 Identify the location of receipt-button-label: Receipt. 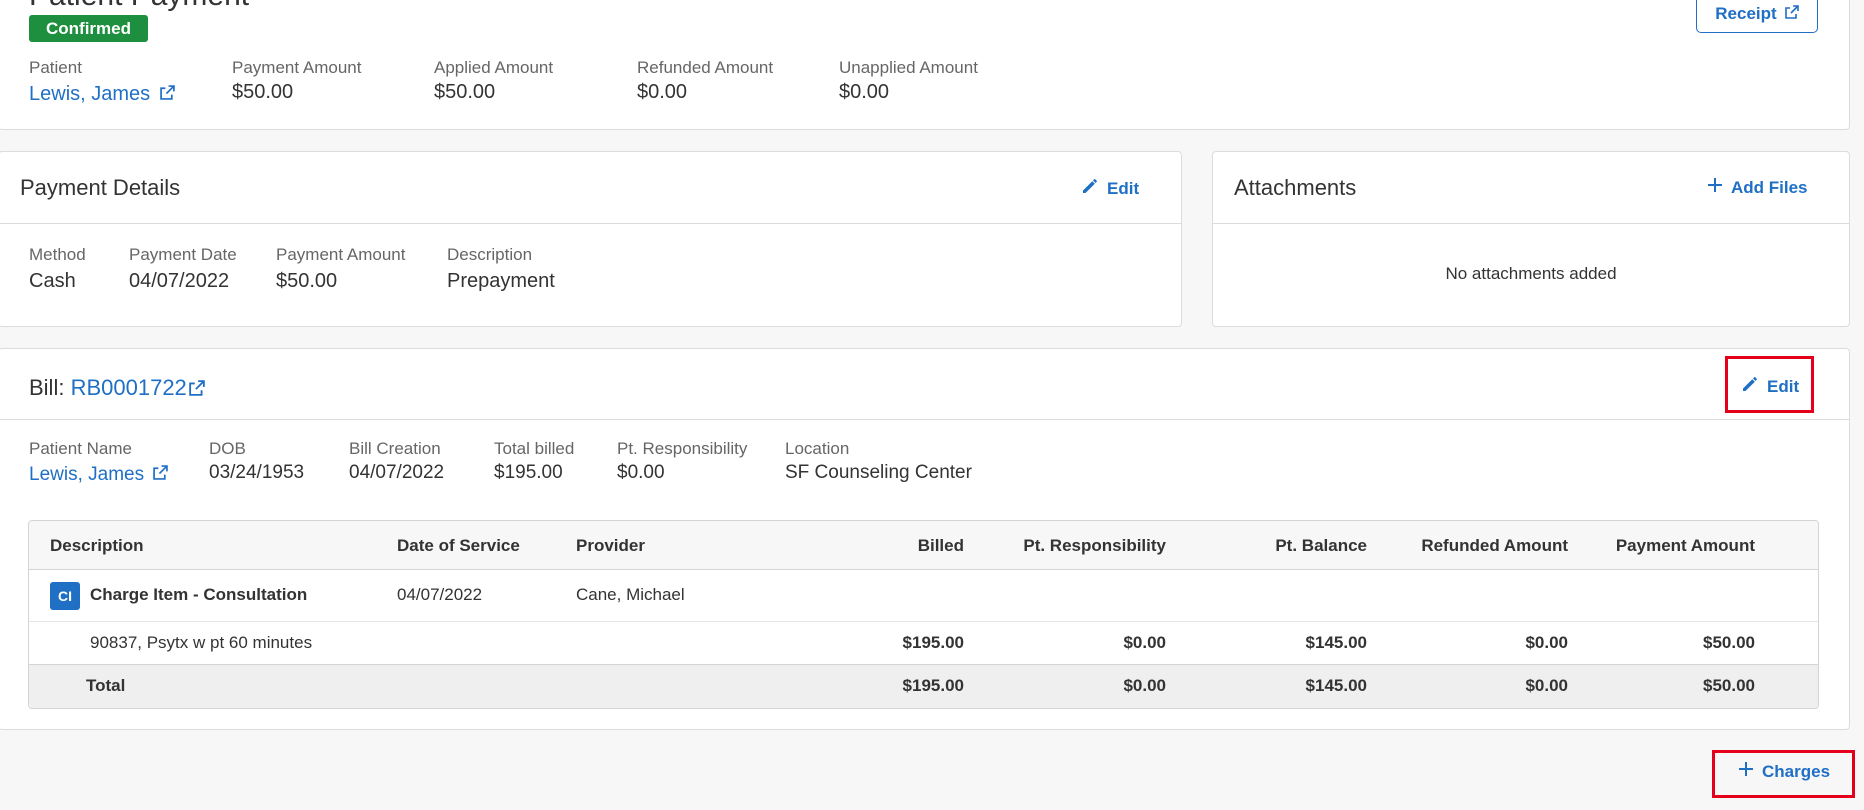
(1746, 13).